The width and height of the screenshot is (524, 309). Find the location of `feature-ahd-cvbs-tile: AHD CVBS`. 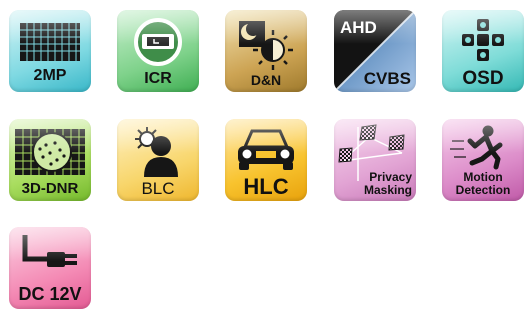

feature-ahd-cvbs-tile: AHD CVBS is located at coordinates (375, 51).